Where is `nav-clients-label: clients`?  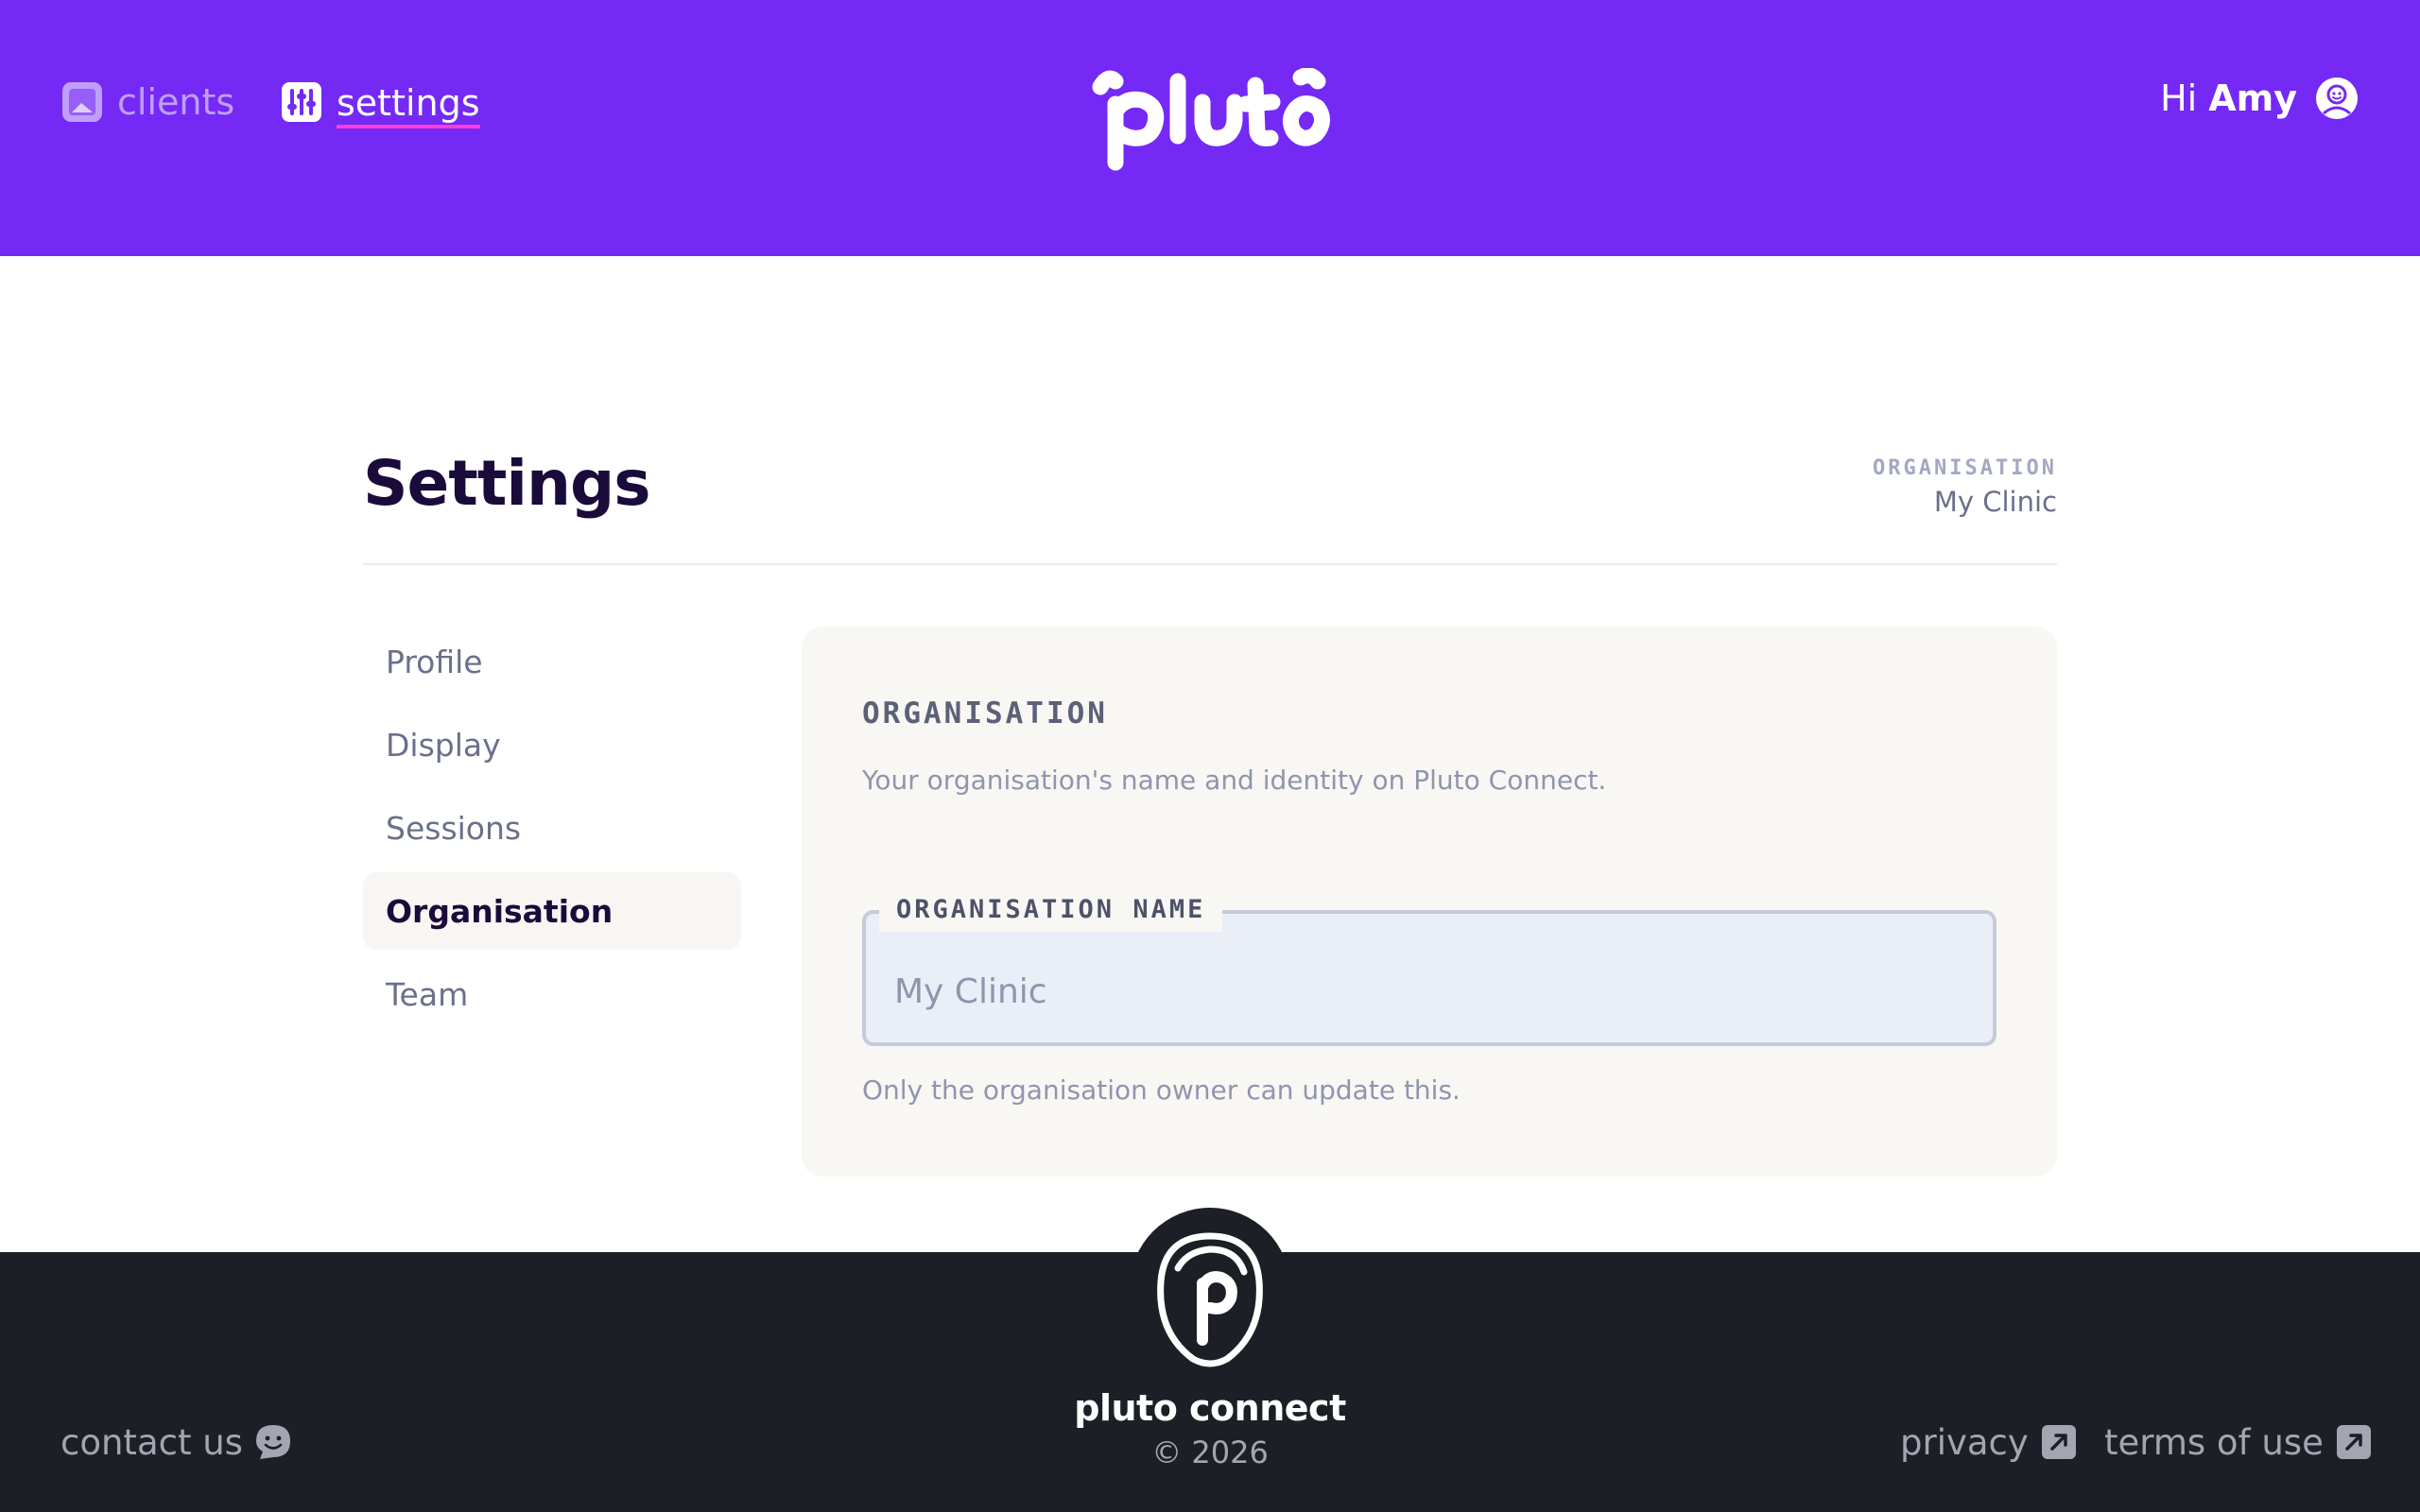
nav-clients-label: clients is located at coordinates (176, 102).